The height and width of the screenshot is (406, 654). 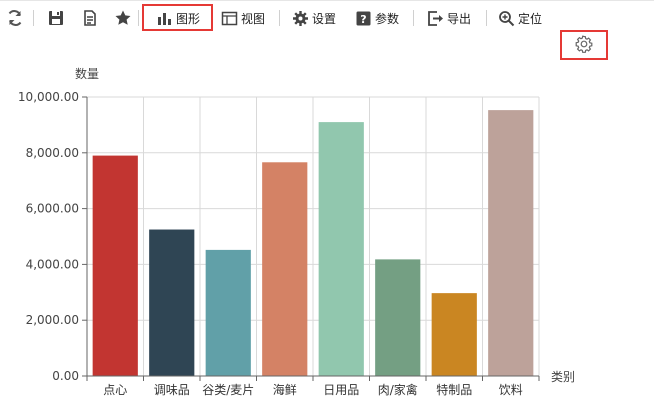 What do you see at coordinates (15, 18) in the screenshot?
I see `refresh-icon` at bounding box center [15, 18].